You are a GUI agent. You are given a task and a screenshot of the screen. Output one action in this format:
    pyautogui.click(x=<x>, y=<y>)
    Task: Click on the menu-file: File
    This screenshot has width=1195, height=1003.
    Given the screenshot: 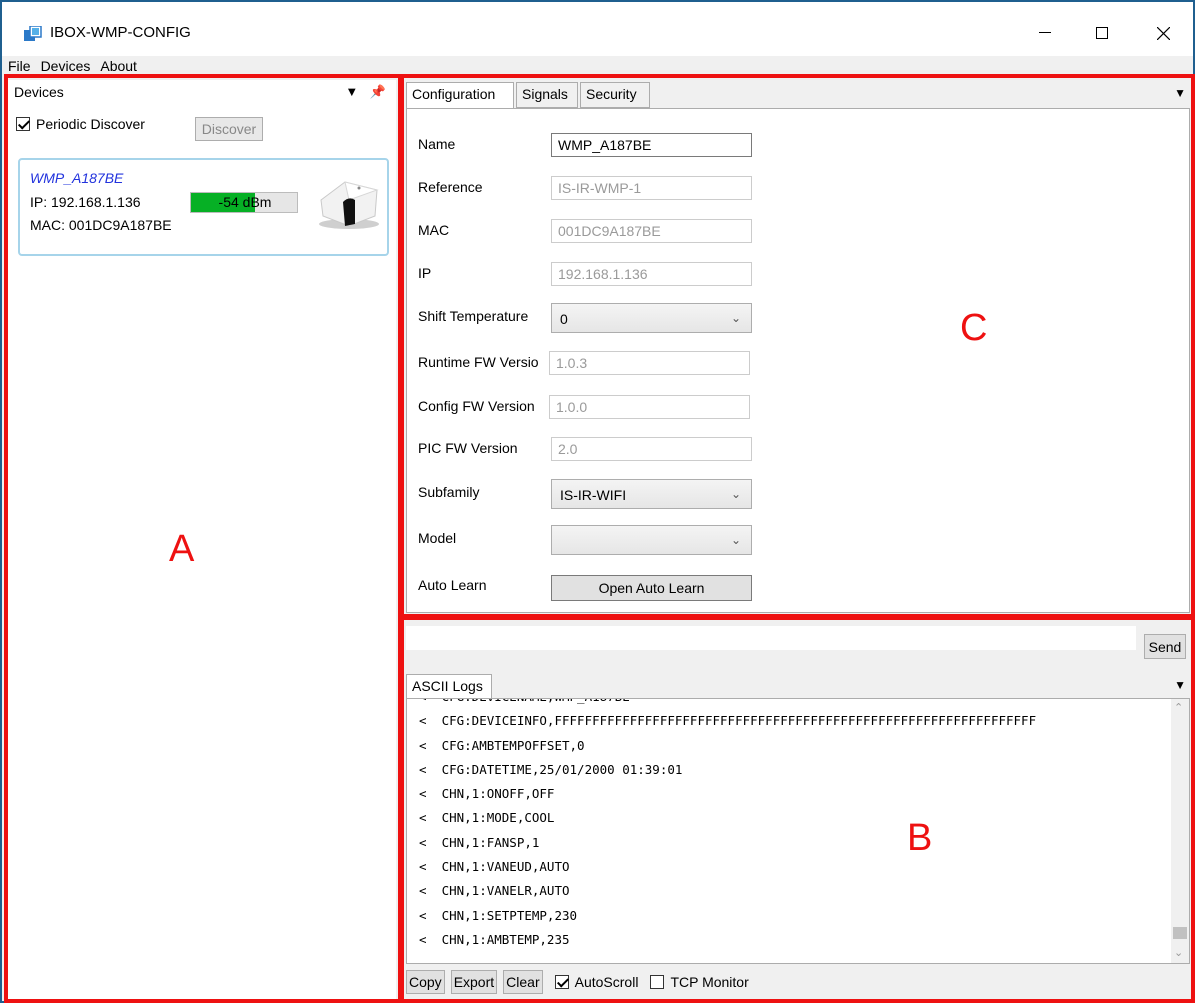 What is the action you would take?
    pyautogui.click(x=19, y=65)
    